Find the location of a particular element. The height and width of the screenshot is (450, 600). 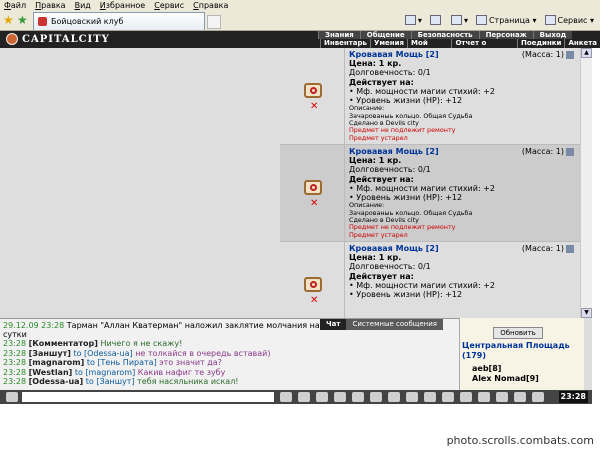

game-clock: 23:28 is located at coordinates (573, 397).